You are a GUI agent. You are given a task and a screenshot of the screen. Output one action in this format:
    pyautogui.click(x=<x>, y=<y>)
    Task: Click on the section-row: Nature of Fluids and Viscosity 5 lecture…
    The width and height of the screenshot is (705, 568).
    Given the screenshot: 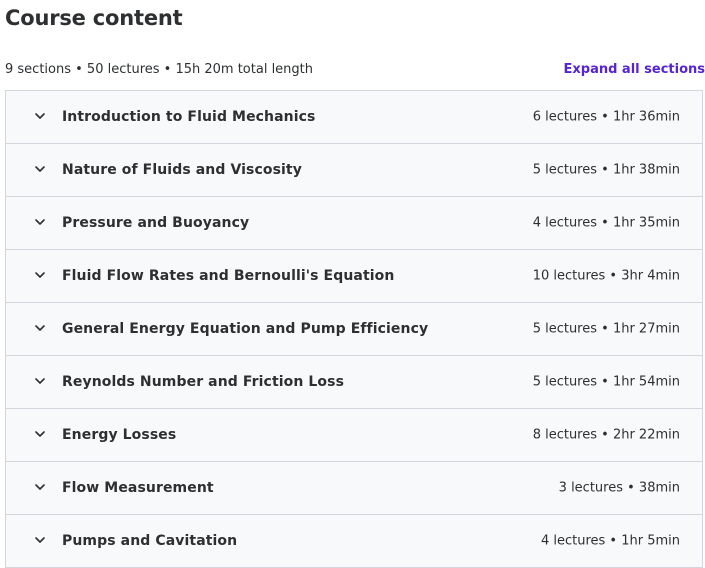 What is the action you would take?
    pyautogui.click(x=354, y=170)
    